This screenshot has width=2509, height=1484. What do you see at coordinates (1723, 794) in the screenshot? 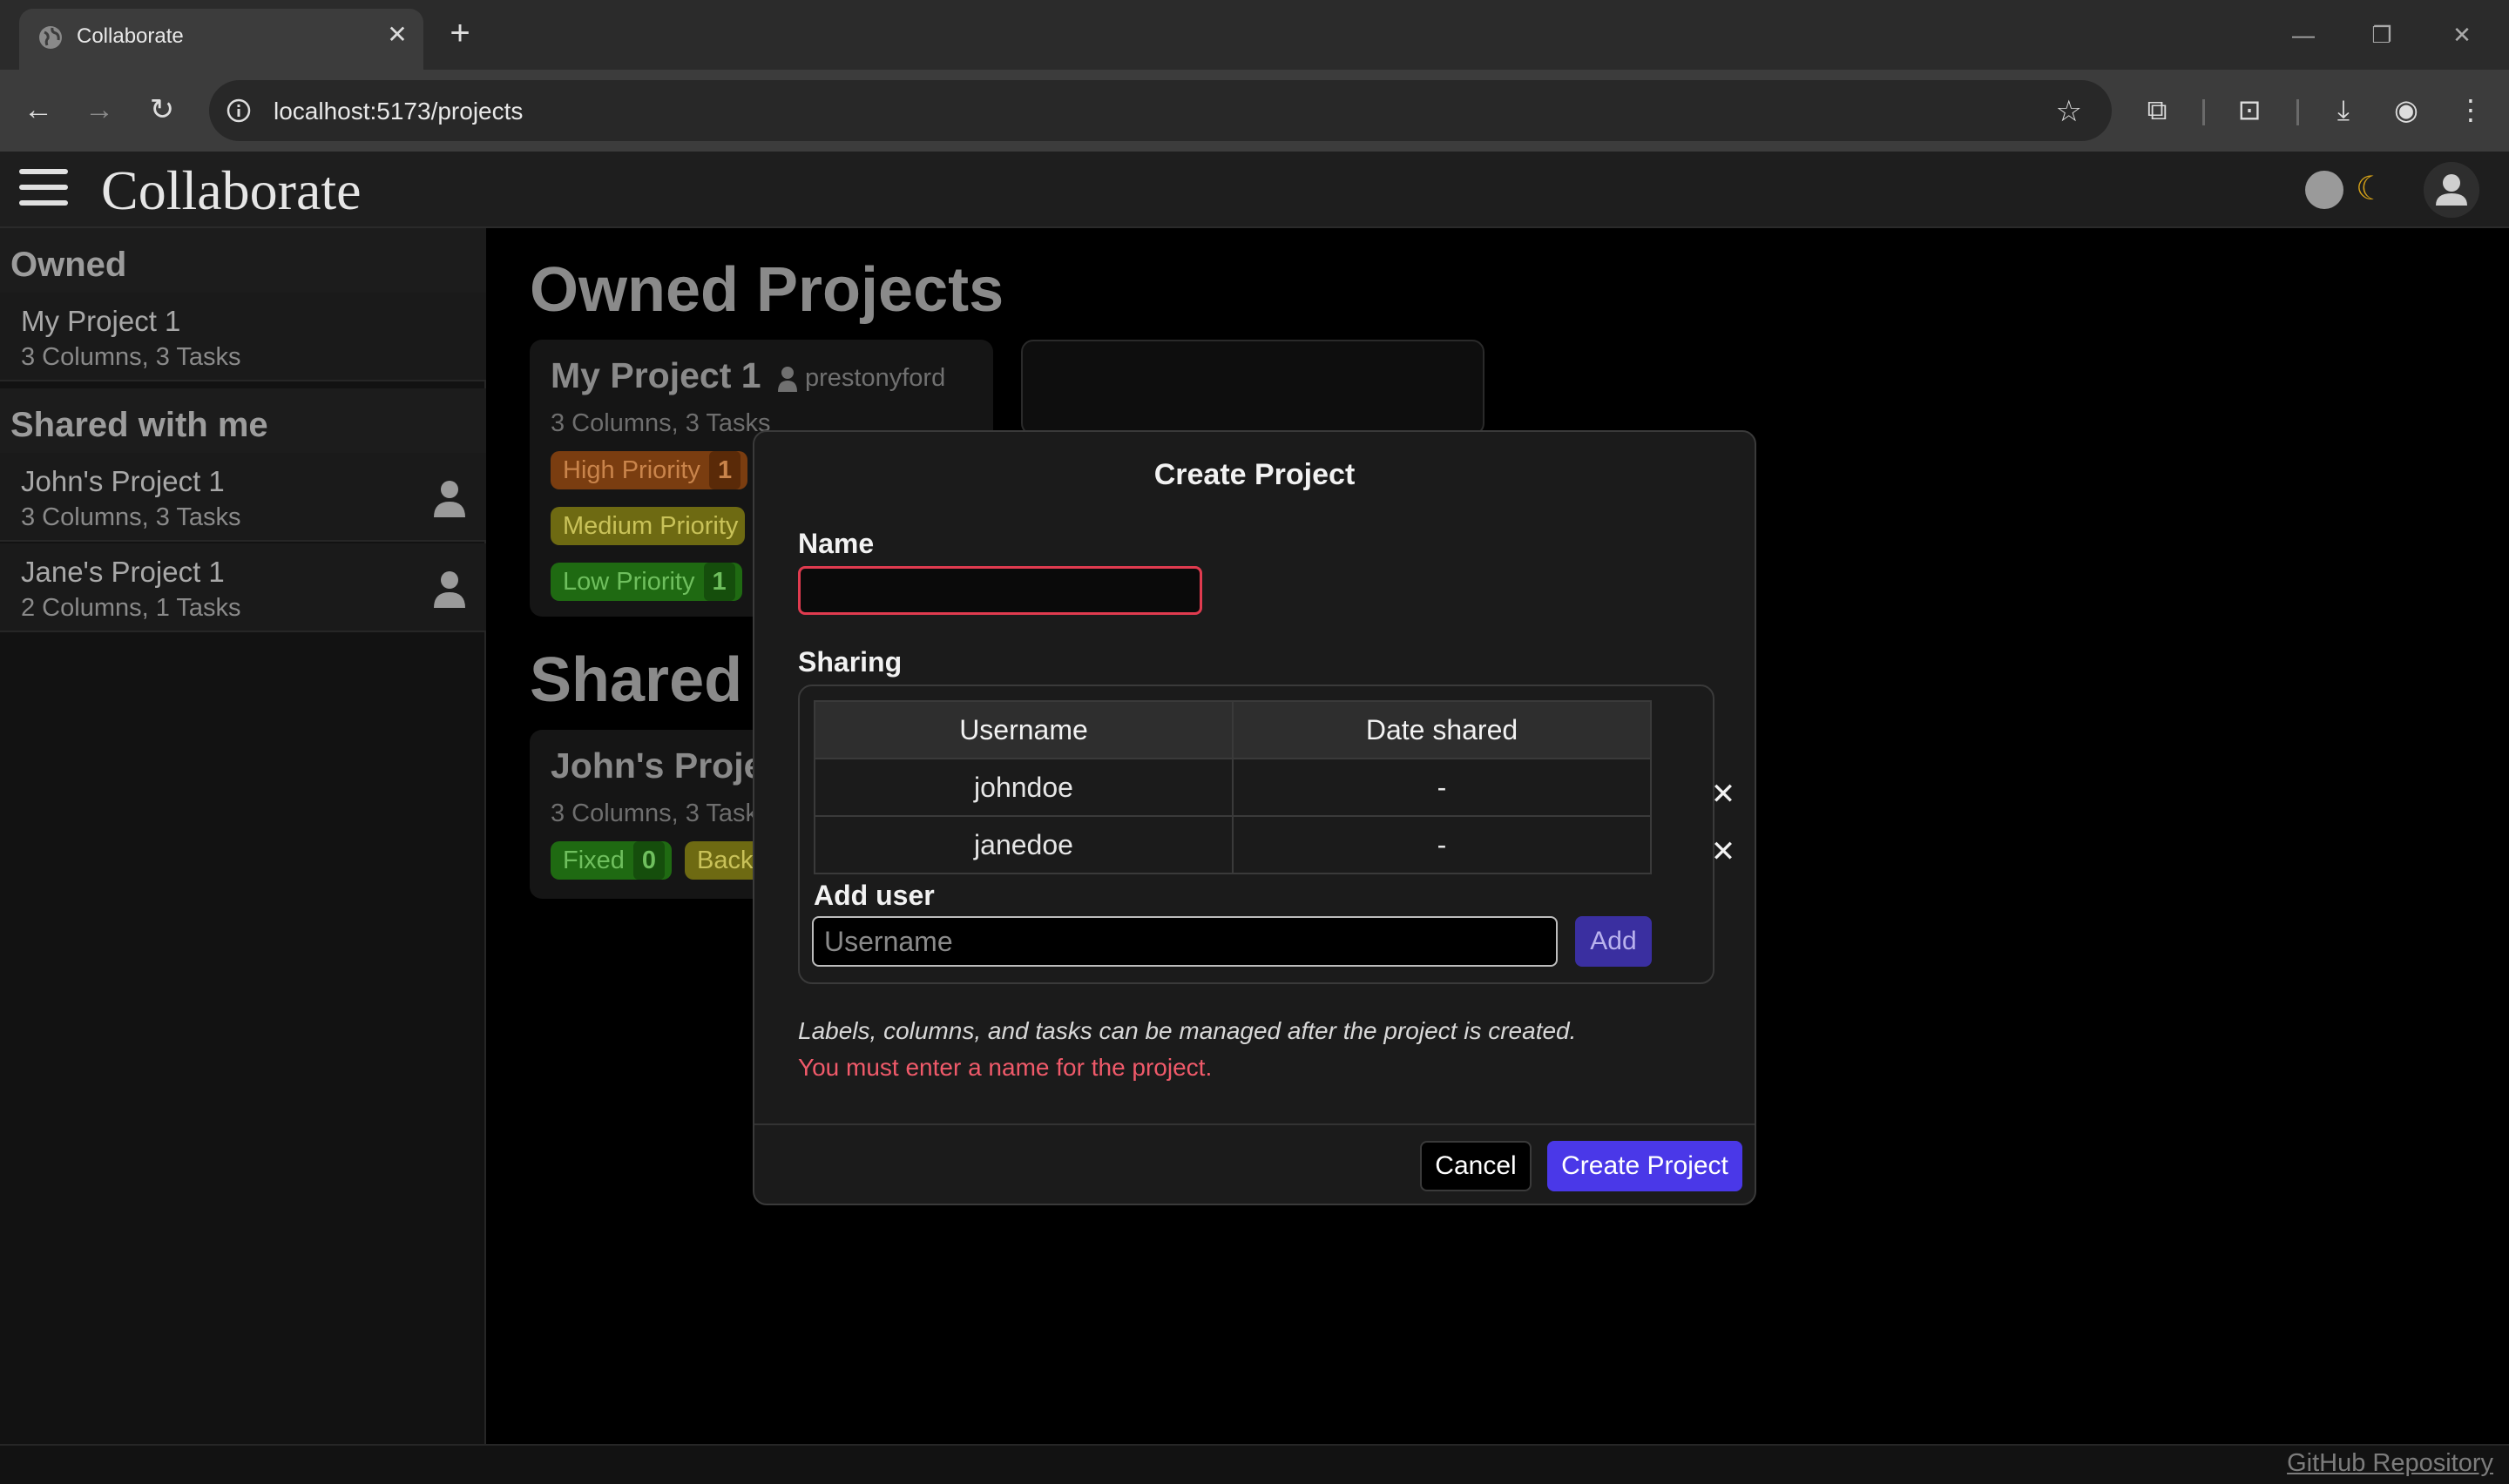
I see `remove-user-johndoe-icon: ✕` at bounding box center [1723, 794].